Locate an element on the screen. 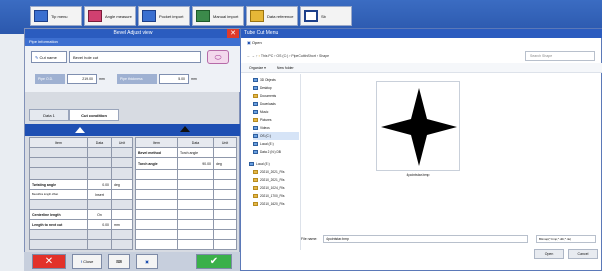 The width and height of the screenshot is (602, 271). open-button: Open is located at coordinates (549, 254).